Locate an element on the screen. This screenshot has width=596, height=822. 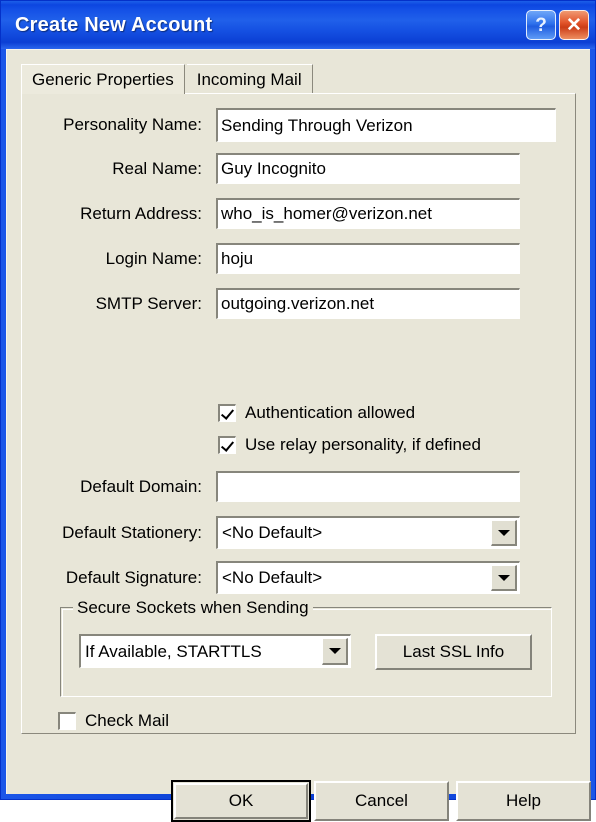
default-stationery-value: <No Default> is located at coordinates (272, 532).